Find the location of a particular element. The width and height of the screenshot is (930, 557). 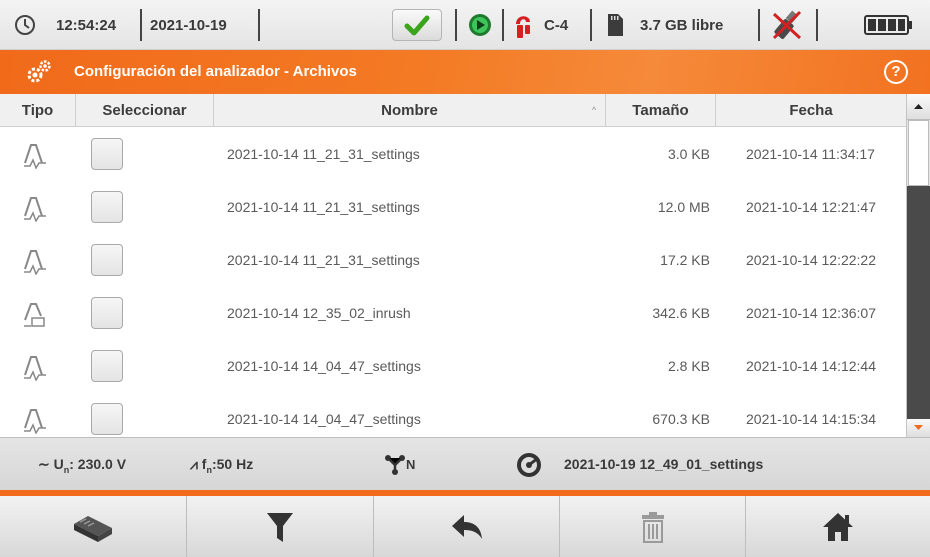

sd-card-icon is located at coordinates (615, 25).